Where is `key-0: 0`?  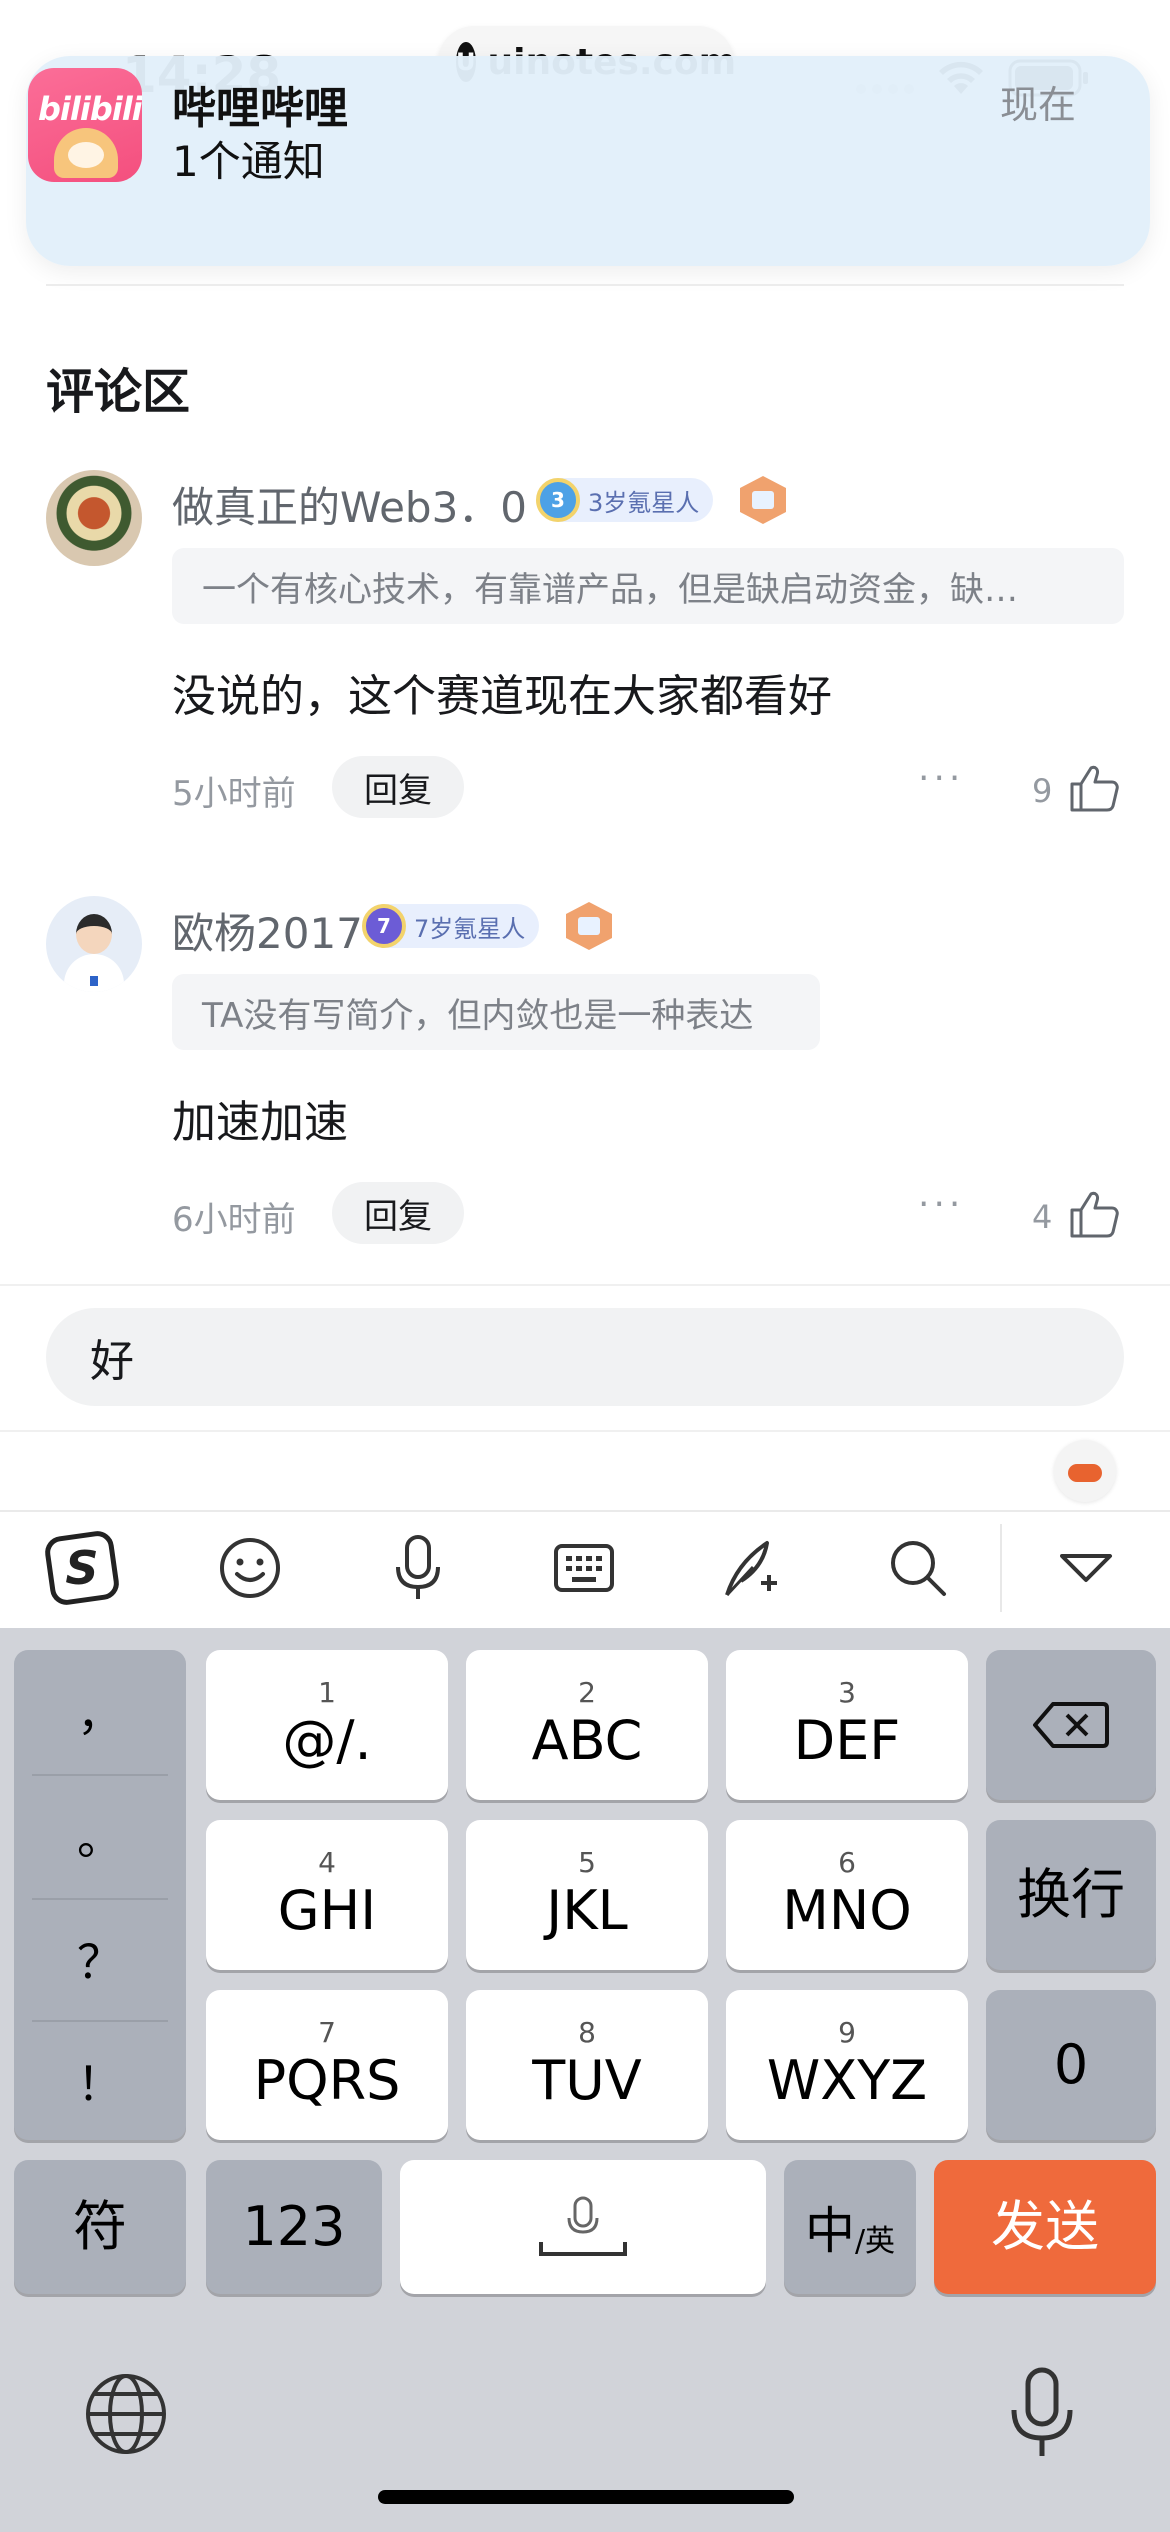
key-0: 0 is located at coordinates (1071, 2065).